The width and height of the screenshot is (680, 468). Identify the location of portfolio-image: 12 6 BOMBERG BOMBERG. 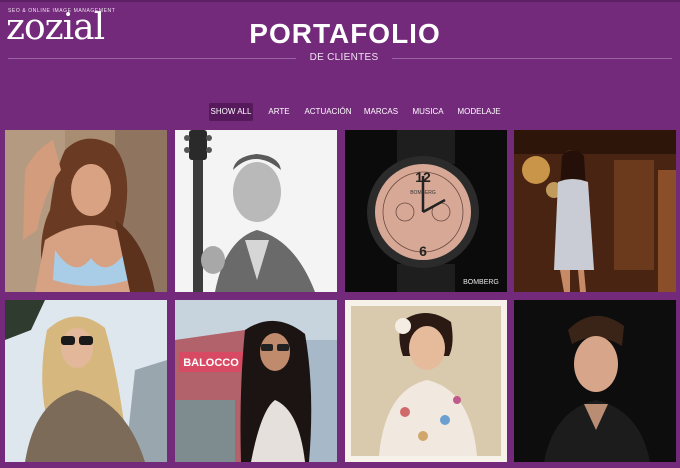
(426, 211).